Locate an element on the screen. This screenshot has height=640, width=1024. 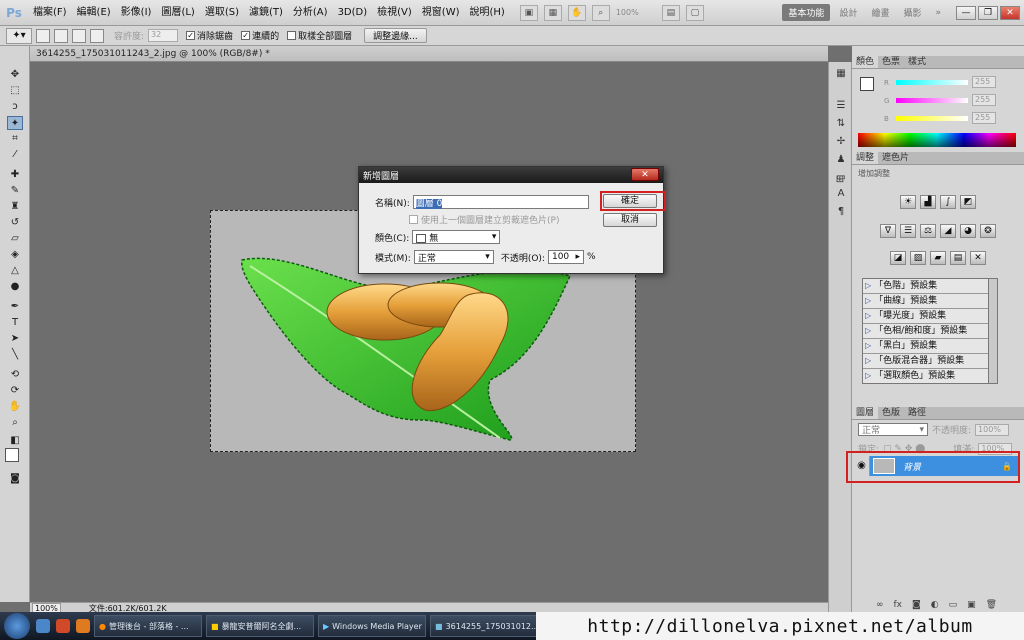
dialog-close-button: ✕ is located at coordinates (645, 174).